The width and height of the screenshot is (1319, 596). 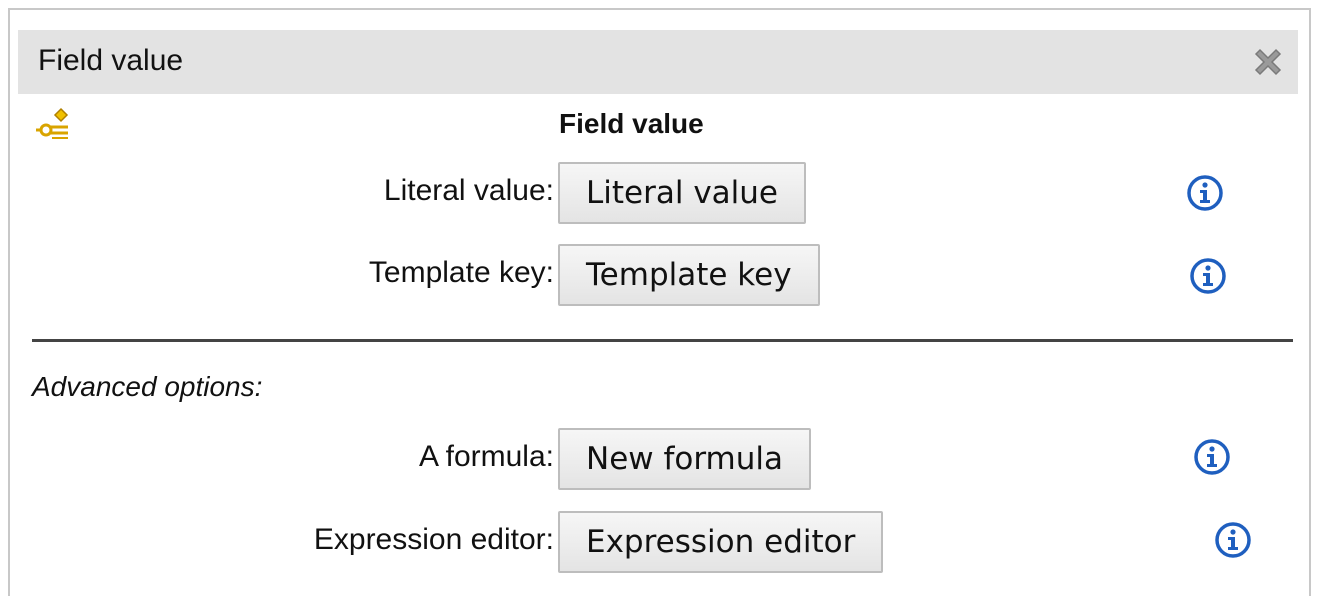 I want to click on section-heading: Field value, so click(x=631, y=123).